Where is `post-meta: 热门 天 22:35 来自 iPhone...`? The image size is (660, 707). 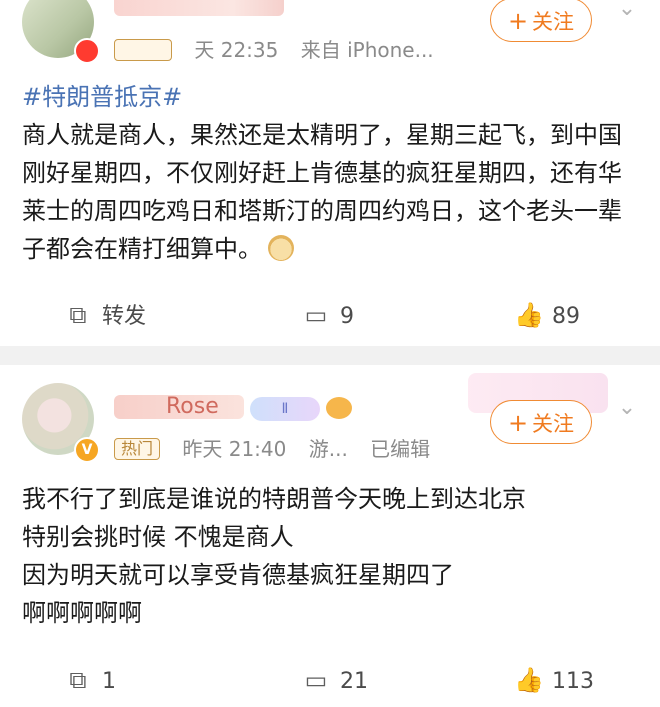
post-meta: 热门 天 22:35 来自 iPhone... is located at coordinates (282, 48).